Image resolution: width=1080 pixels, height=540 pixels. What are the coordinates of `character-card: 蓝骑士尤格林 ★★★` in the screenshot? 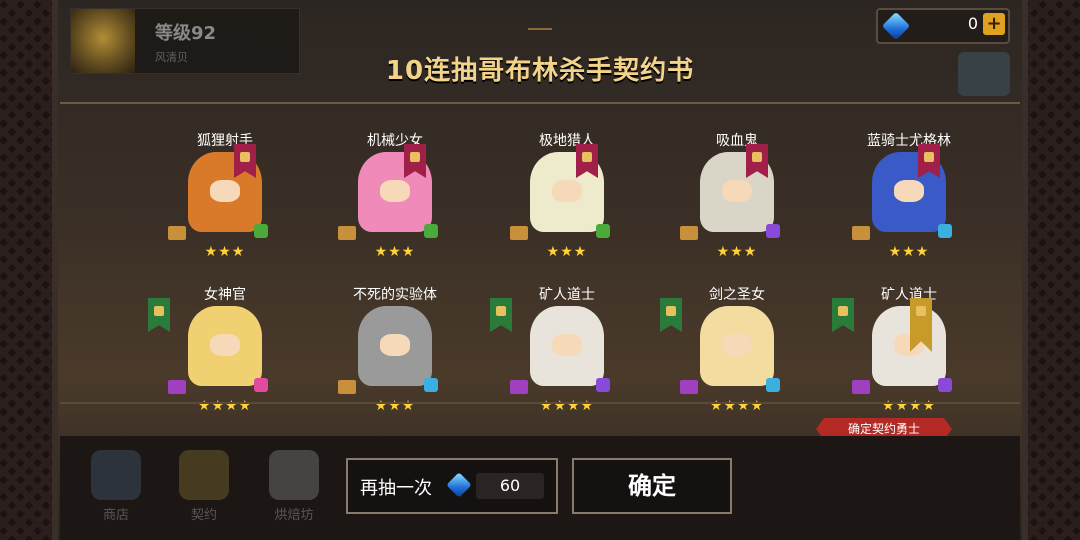 It's located at (919, 200).